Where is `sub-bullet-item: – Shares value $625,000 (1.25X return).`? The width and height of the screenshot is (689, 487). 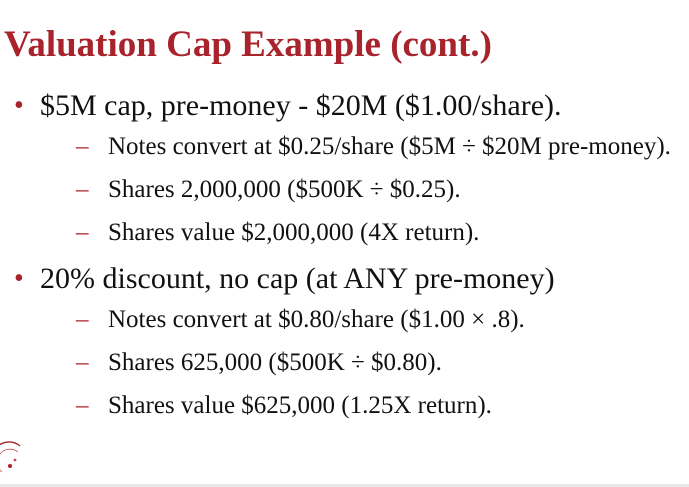
sub-bullet-item: – Shares value $625,000 (1.25X return). is located at coordinates (361, 405).